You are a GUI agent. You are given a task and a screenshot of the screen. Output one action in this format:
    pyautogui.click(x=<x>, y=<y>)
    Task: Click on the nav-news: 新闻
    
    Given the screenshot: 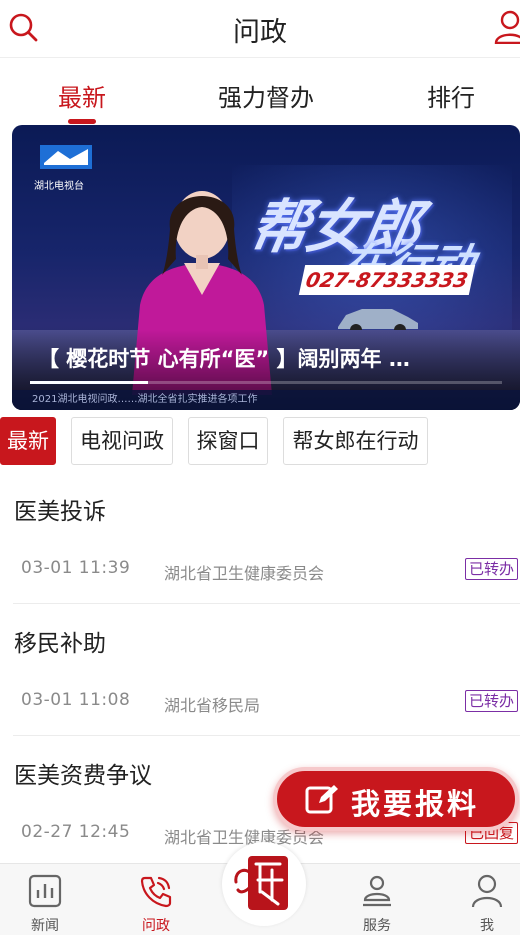 What is the action you would take?
    pyautogui.click(x=45, y=899)
    